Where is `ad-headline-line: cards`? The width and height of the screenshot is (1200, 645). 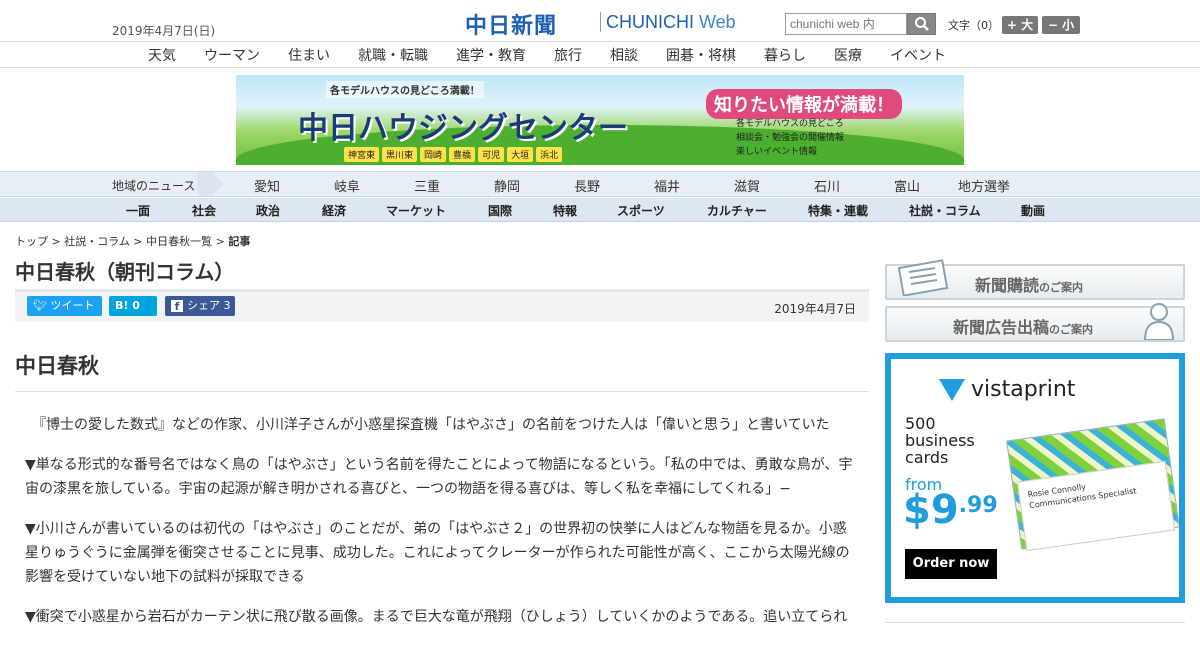 ad-headline-line: cards is located at coordinates (927, 457).